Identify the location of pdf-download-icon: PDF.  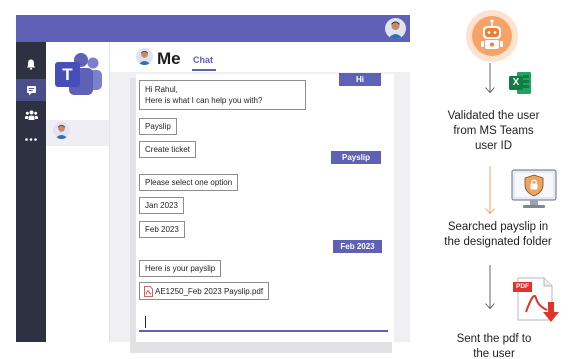
(536, 300).